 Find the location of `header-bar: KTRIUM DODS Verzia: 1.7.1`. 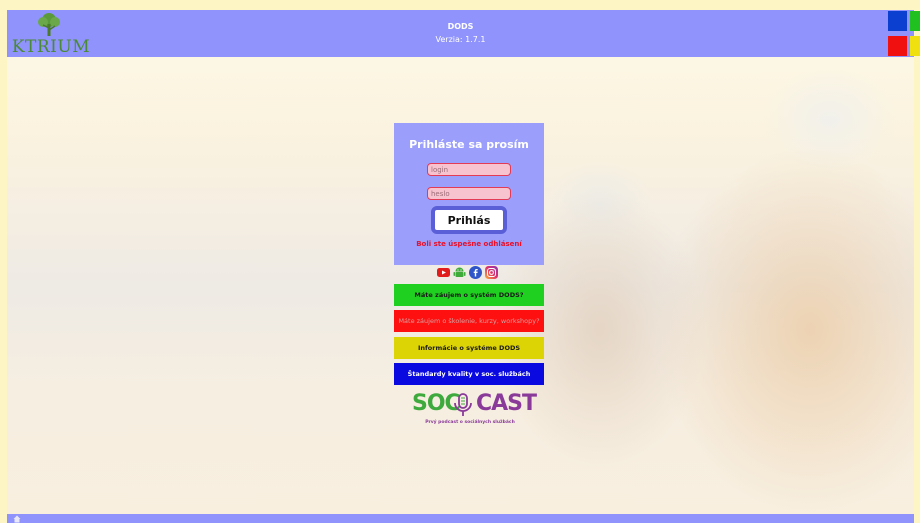

header-bar: KTRIUM DODS Verzia: 1.7.1 is located at coordinates (463, 33).